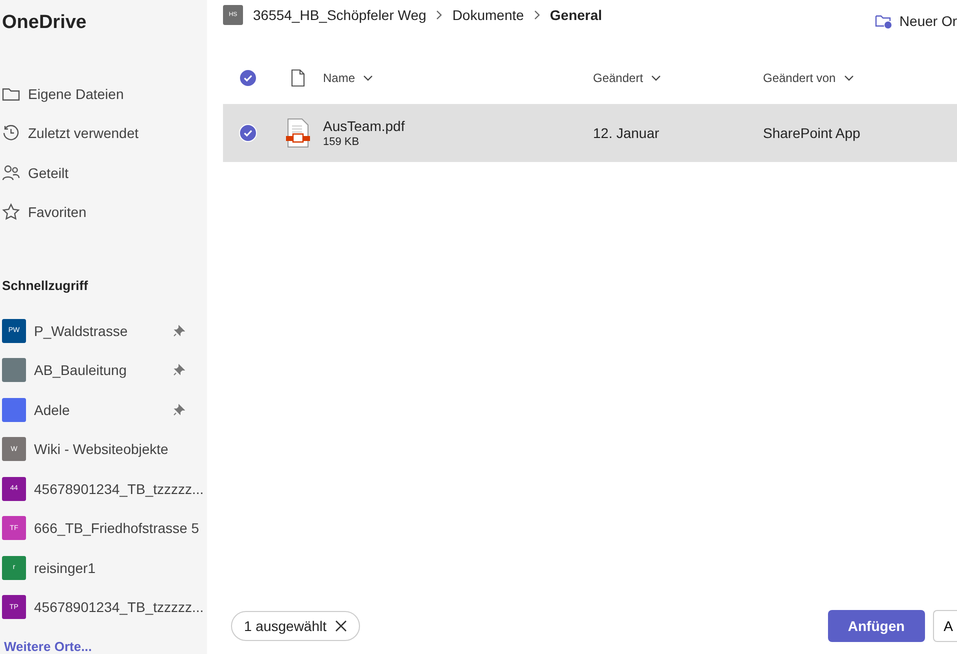 The width and height of the screenshot is (957, 654). I want to click on pdf-file-icon, so click(298, 133).